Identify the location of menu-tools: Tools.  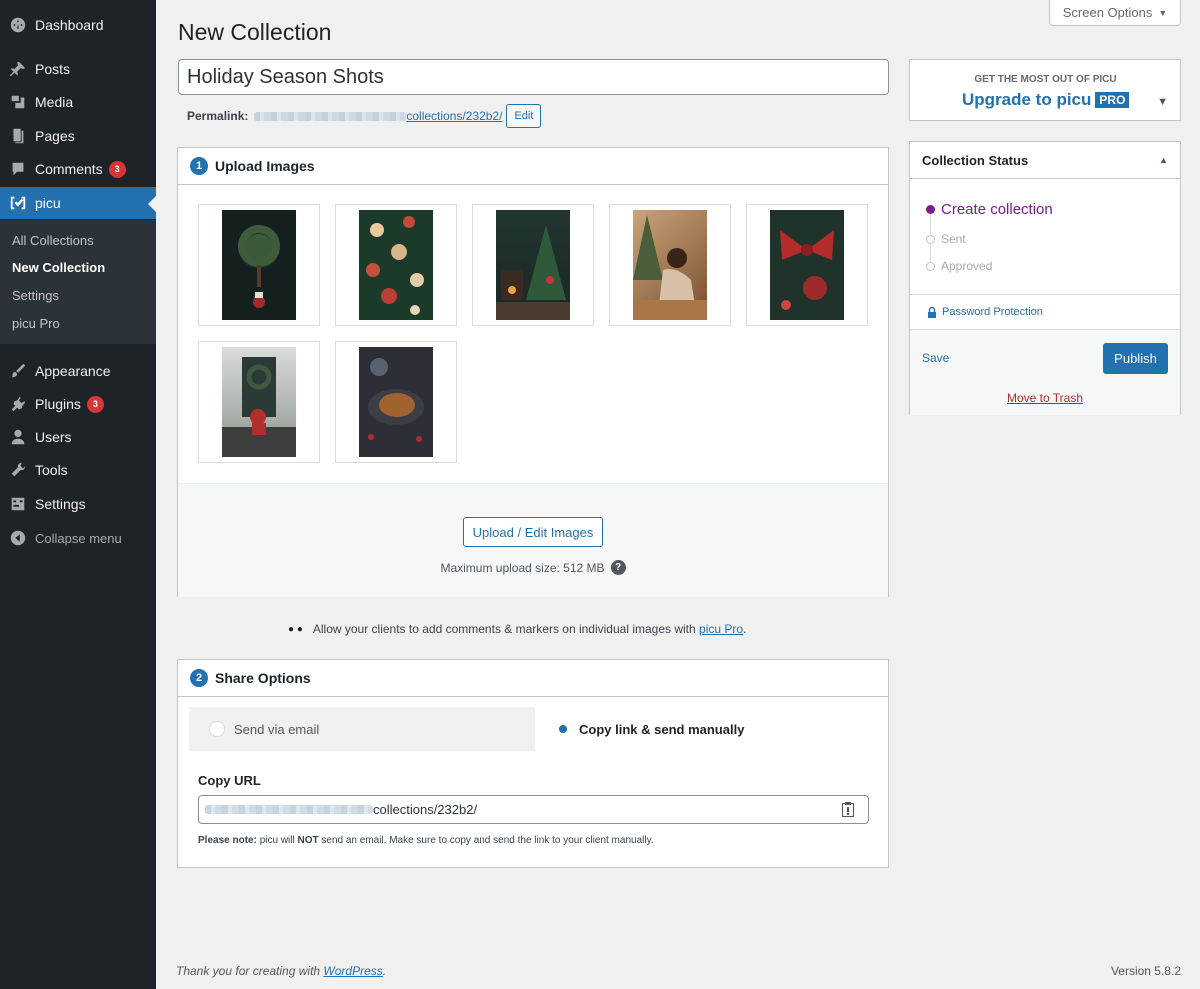
(78, 470).